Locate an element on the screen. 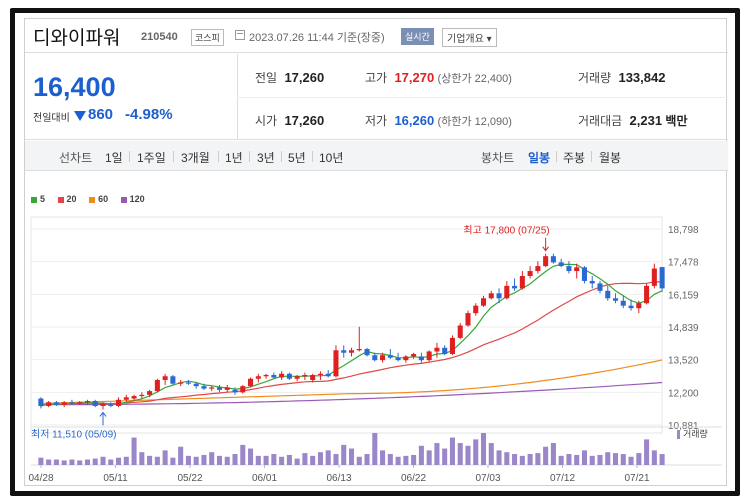  stock-code: 210540 is located at coordinates (159, 37).